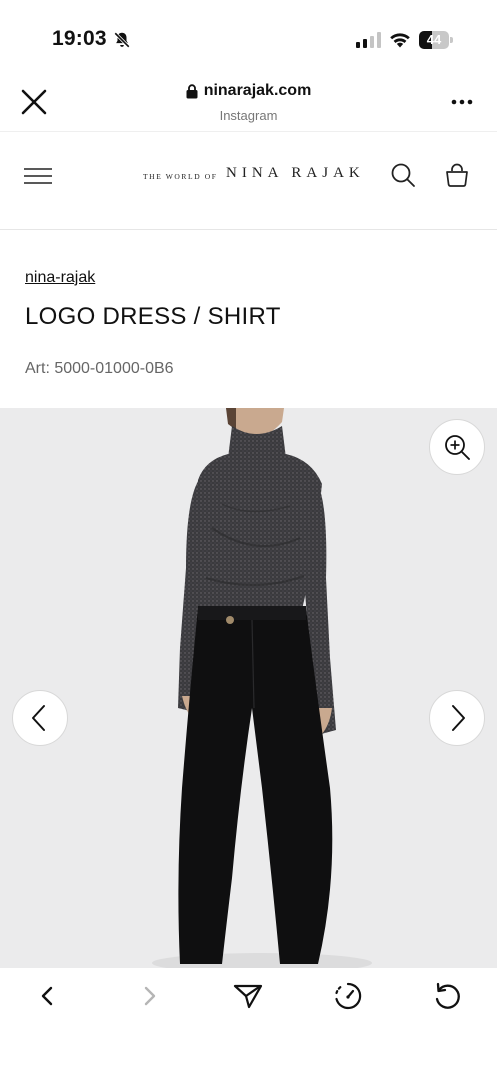 The width and height of the screenshot is (497, 1080). Describe the element at coordinates (99, 368) in the screenshot. I see `article-number: Art: 5000-01000-0B6` at that location.